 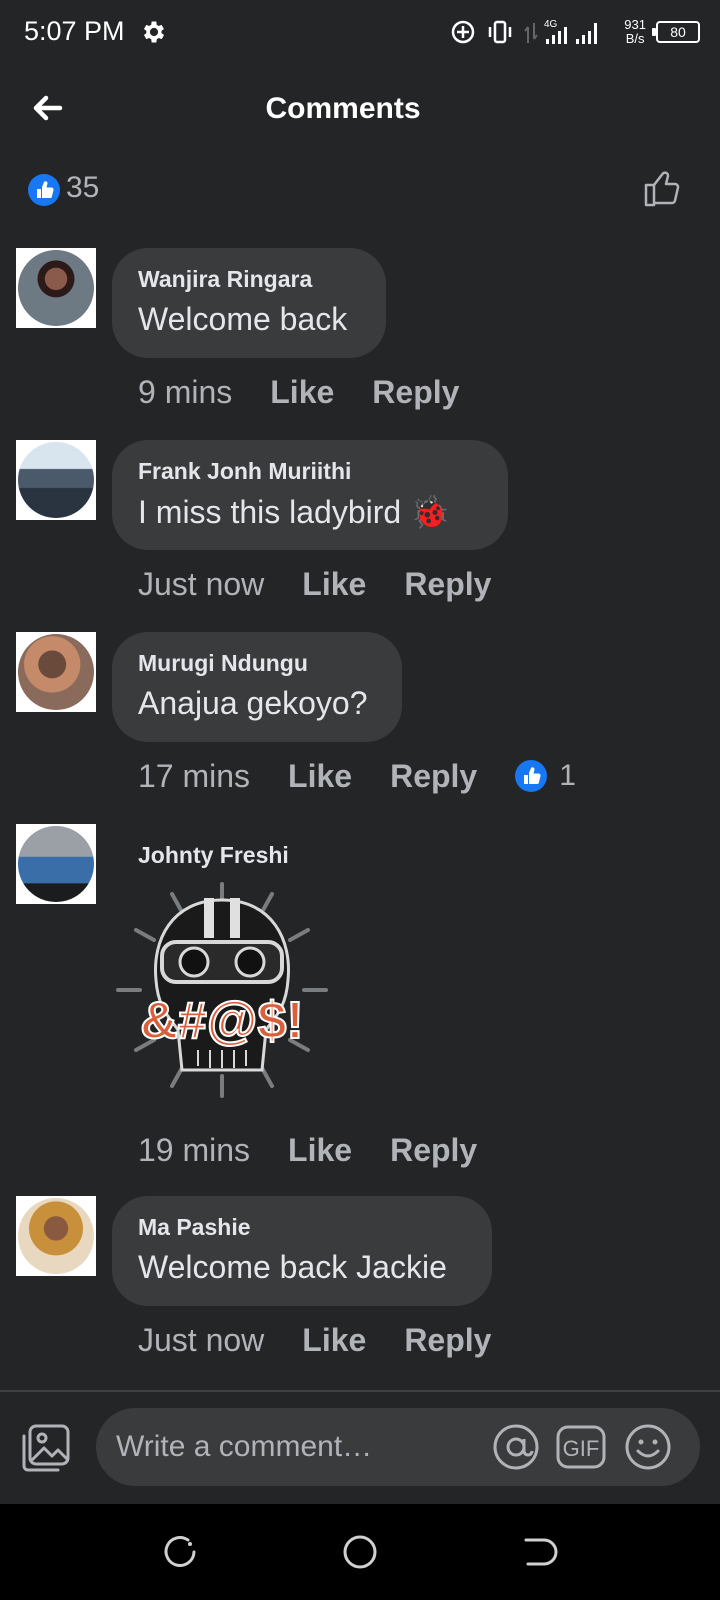 I want to click on signal-icon: 4G, so click(x=561, y=31).